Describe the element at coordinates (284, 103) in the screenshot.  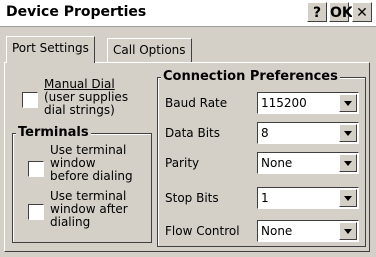
I see `baud-rate-value: 115200` at that location.